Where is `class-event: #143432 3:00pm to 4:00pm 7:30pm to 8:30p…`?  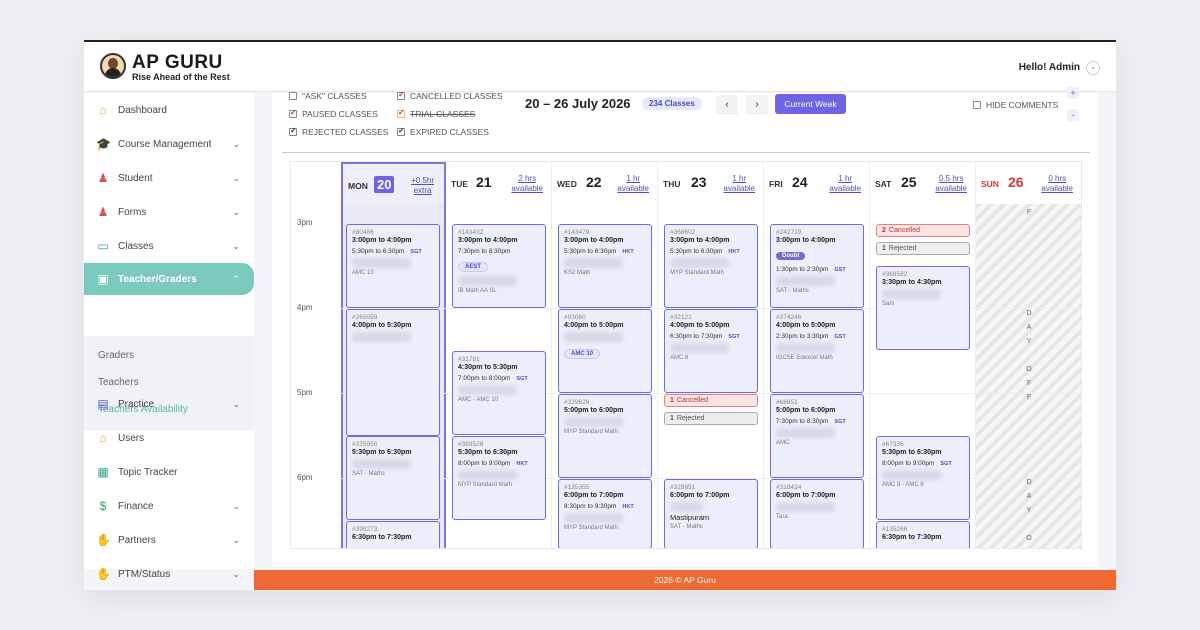 class-event: #143432 3:00pm to 4:00pm 7:30pm to 8:30p… is located at coordinates (499, 266).